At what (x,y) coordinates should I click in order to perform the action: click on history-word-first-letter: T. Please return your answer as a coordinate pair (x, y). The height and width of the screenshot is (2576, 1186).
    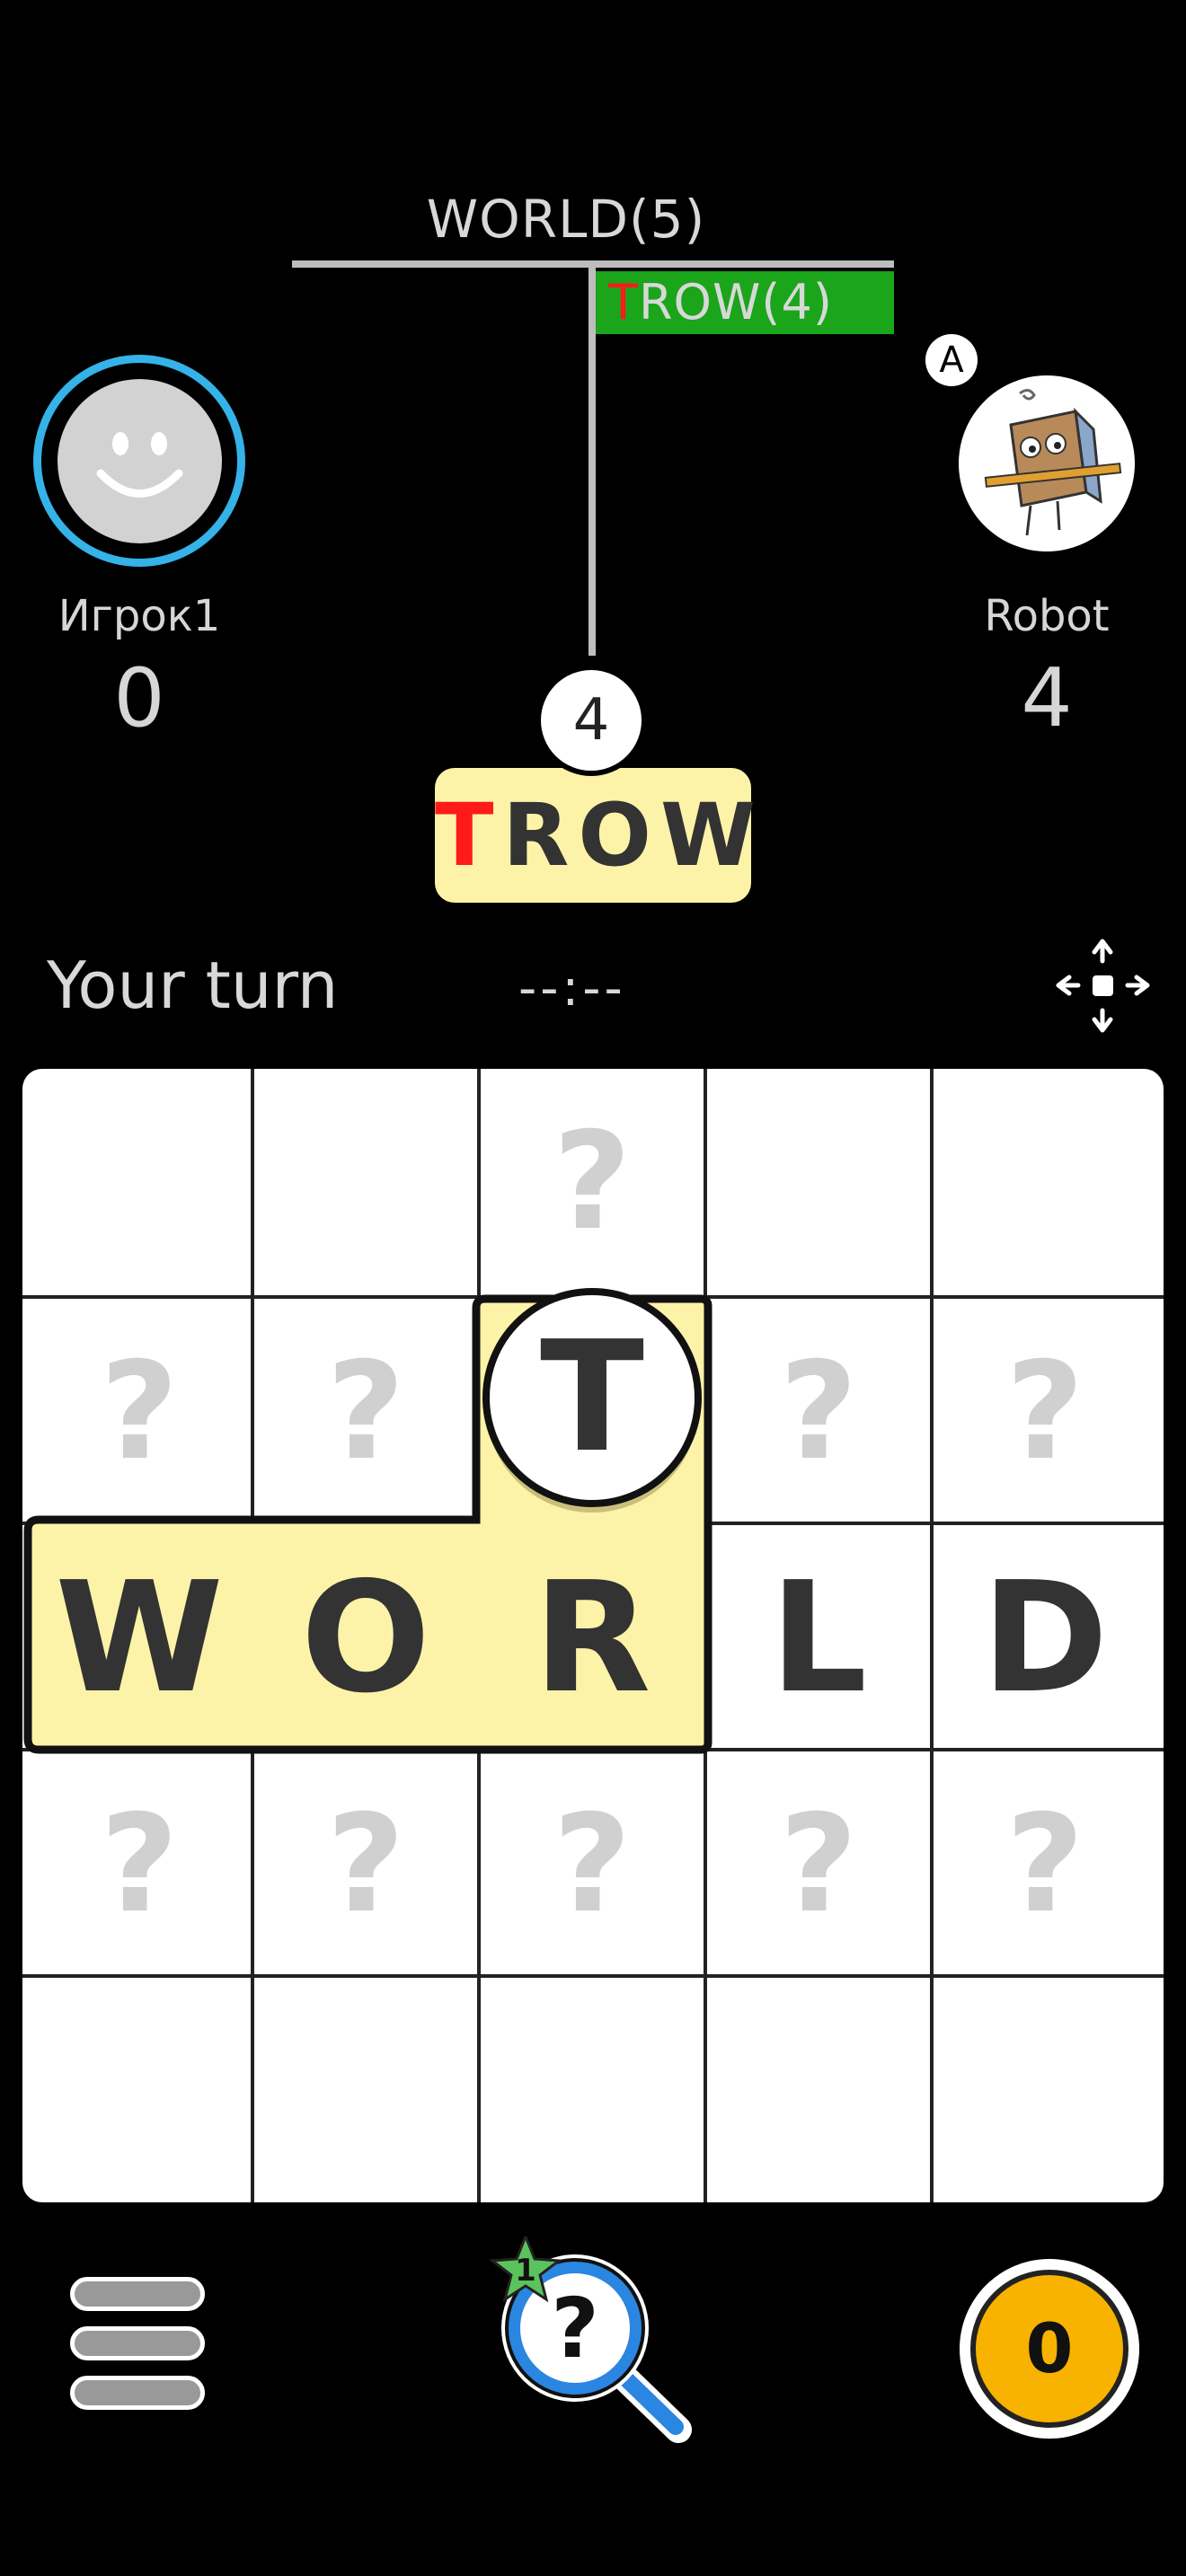
    Looking at the image, I should click on (623, 302).